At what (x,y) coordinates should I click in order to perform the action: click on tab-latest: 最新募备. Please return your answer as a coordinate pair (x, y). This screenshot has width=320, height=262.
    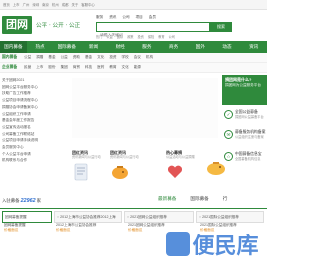
    Looking at the image, I should click on (167, 199).